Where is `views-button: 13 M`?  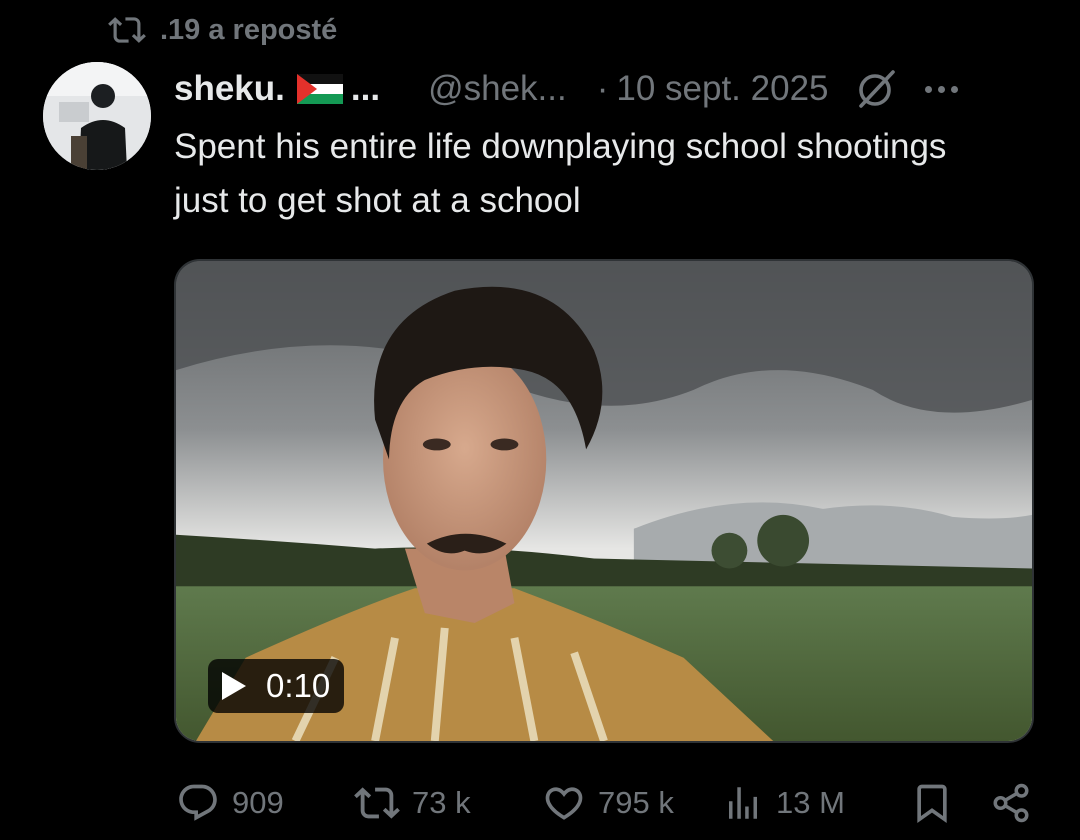 views-button: 13 M is located at coordinates (783, 803).